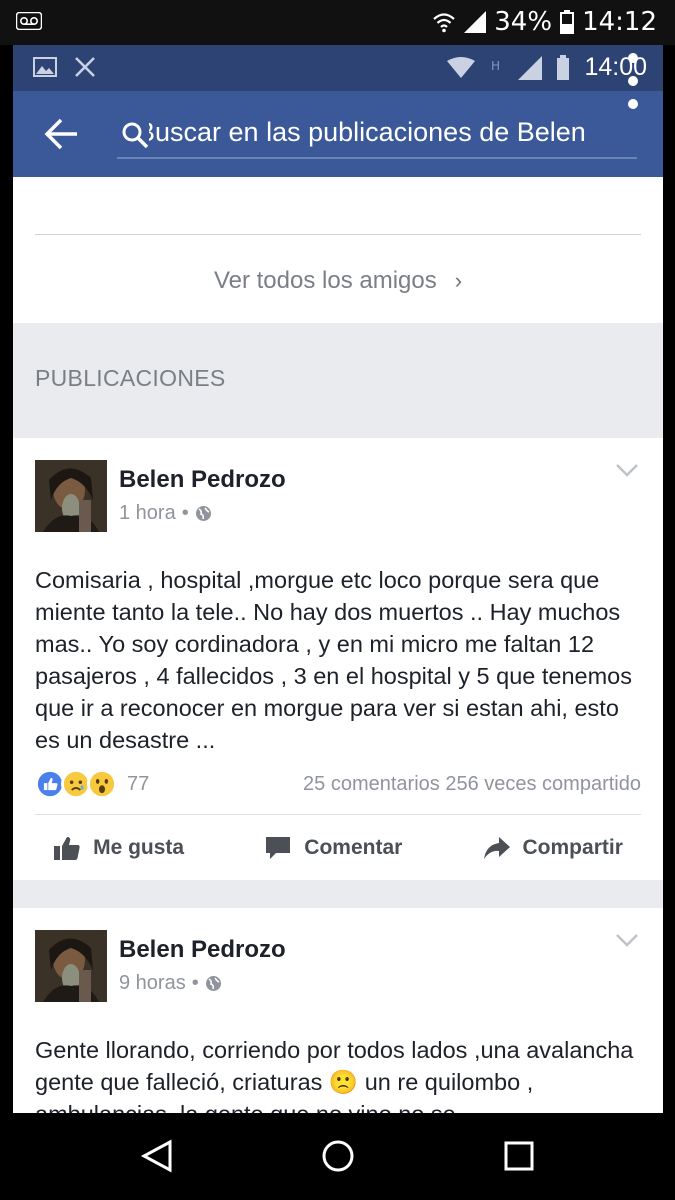 This screenshot has height=1200, width=675. Describe the element at coordinates (102, 784) in the screenshot. I see `wow-reaction-icon` at that location.